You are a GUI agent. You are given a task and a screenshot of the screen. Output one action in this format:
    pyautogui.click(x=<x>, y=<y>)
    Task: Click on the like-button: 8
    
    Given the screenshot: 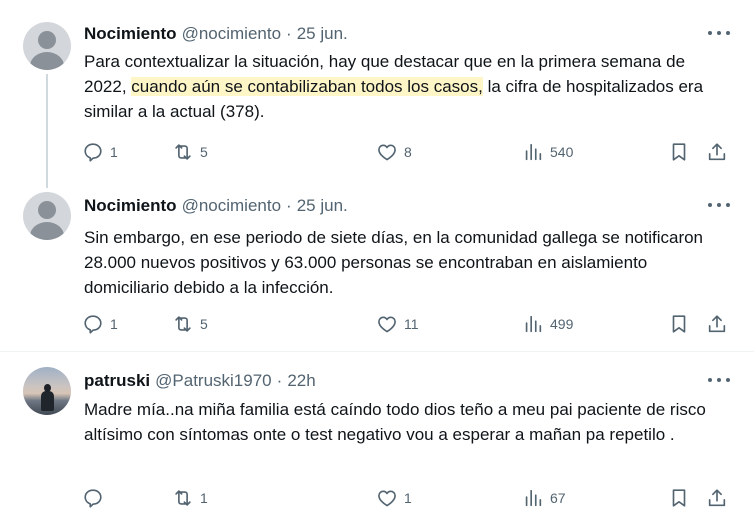 What is the action you would take?
    pyautogui.click(x=394, y=152)
    